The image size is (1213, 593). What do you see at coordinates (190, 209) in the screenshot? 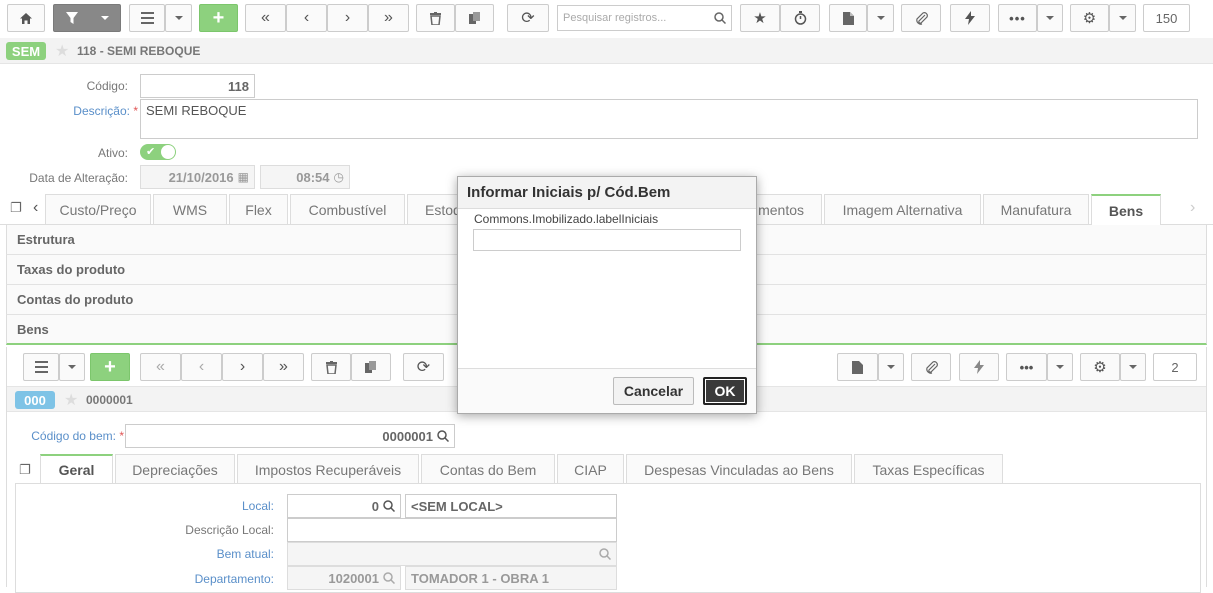
I see `tab-wms: WMS` at bounding box center [190, 209].